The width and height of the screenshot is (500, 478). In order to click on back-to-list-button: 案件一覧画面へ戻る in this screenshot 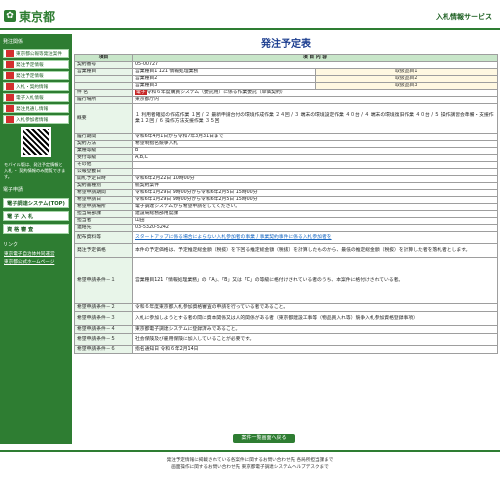, I will do `click(264, 438)`.